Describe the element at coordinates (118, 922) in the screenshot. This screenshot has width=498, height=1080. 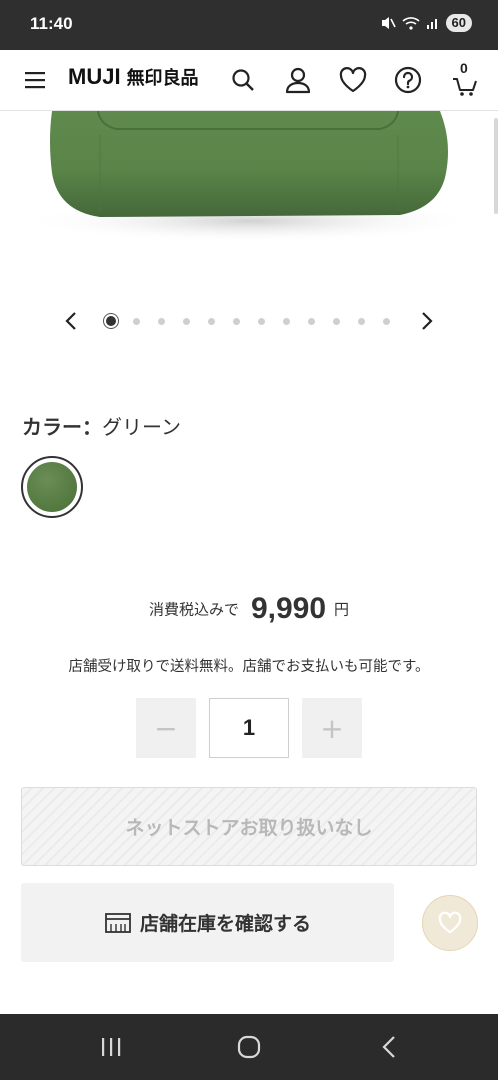
I see `store-icon` at that location.